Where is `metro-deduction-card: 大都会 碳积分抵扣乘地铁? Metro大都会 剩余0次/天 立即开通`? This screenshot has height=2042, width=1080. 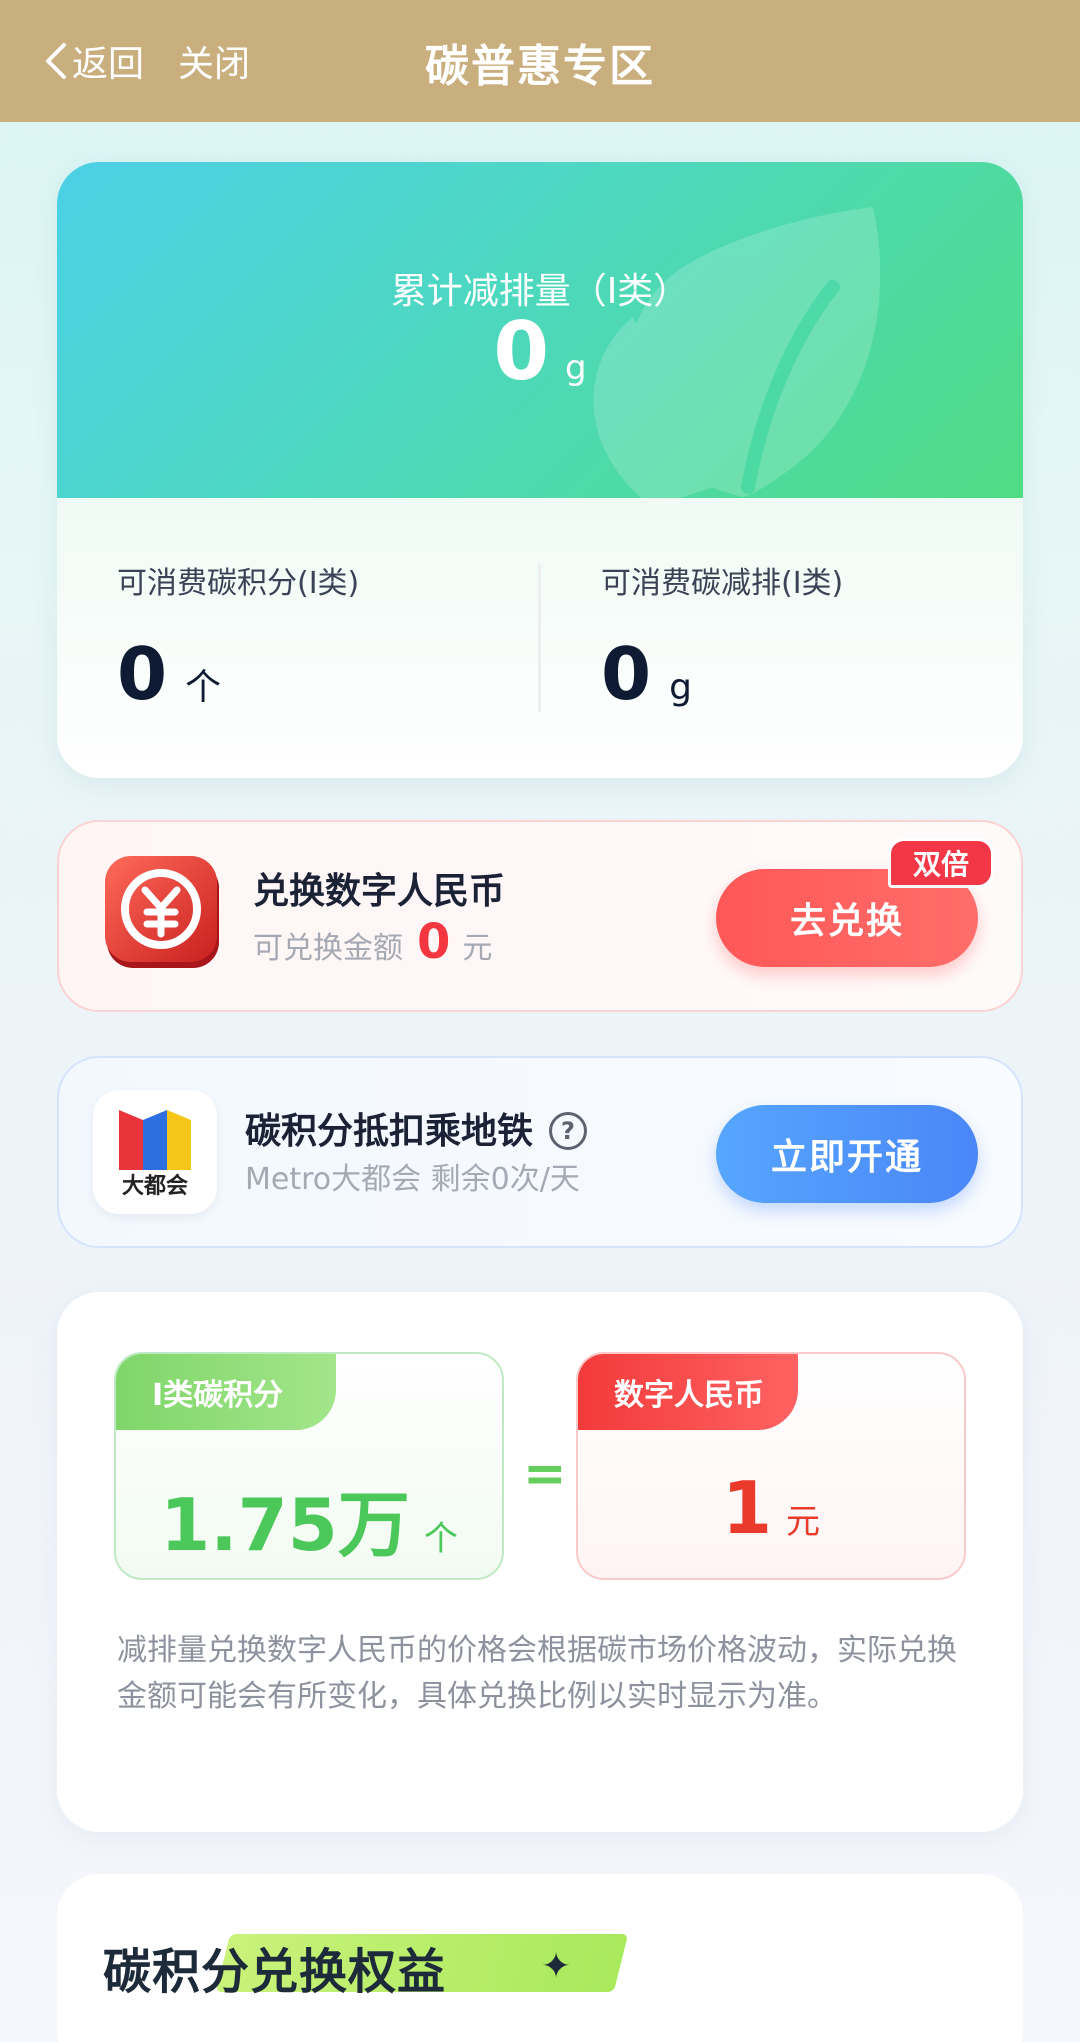 metro-deduction-card: 大都会 碳积分抵扣乘地铁? Metro大都会 剩余0次/天 立即开通 is located at coordinates (540, 1152).